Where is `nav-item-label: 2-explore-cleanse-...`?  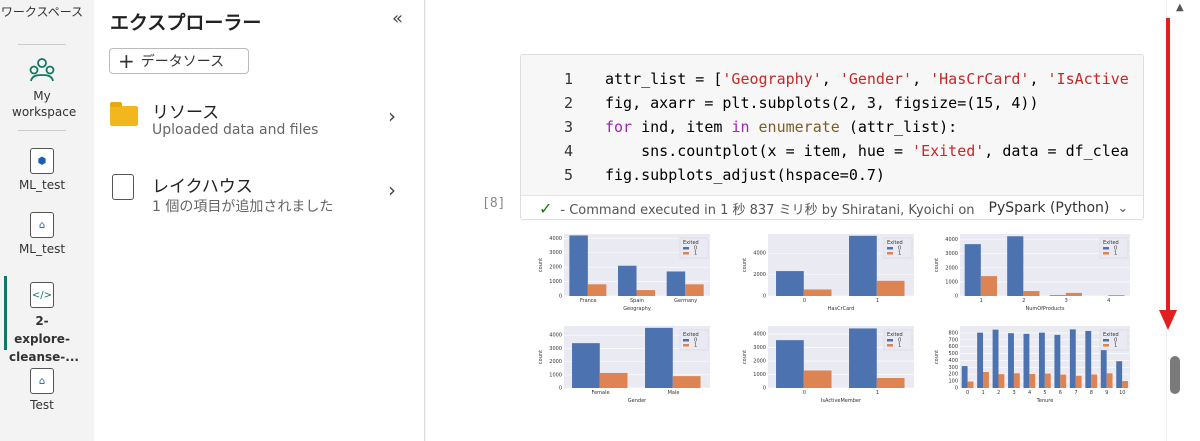 nav-item-label: 2-explore-cleanse-... is located at coordinates (44, 339).